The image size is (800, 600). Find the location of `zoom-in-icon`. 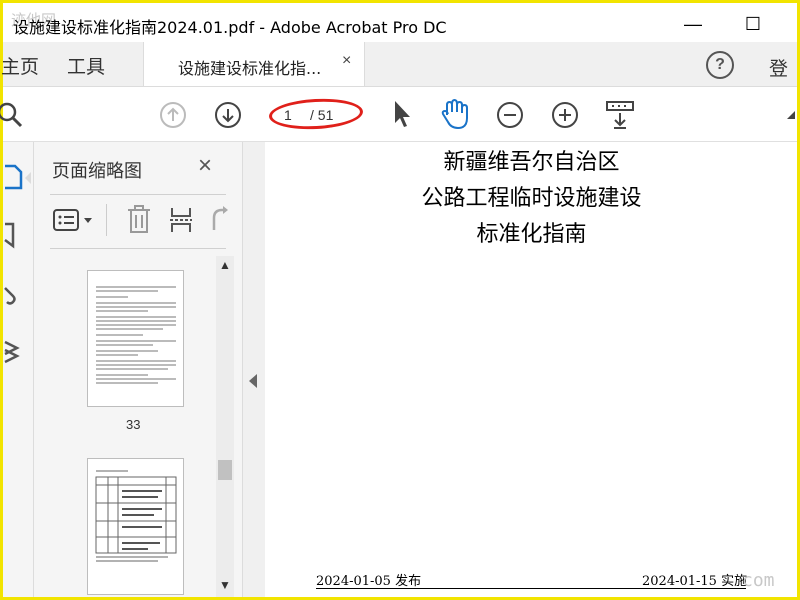

zoom-in-icon is located at coordinates (565, 115).